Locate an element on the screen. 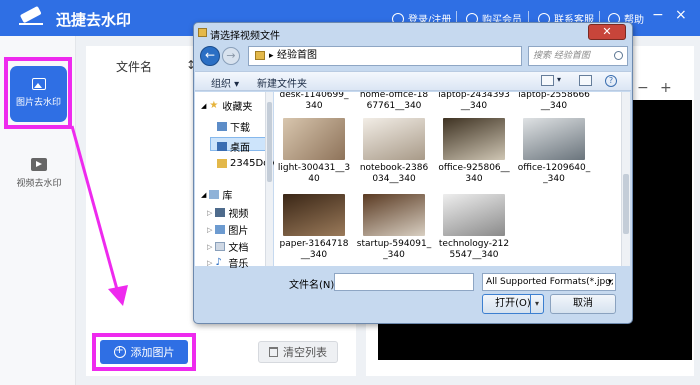 Image resolution: width=700 pixels, height=385 pixels. nav-item-favorites: ◢ ★ 收藏夹 is located at coordinates (227, 106).